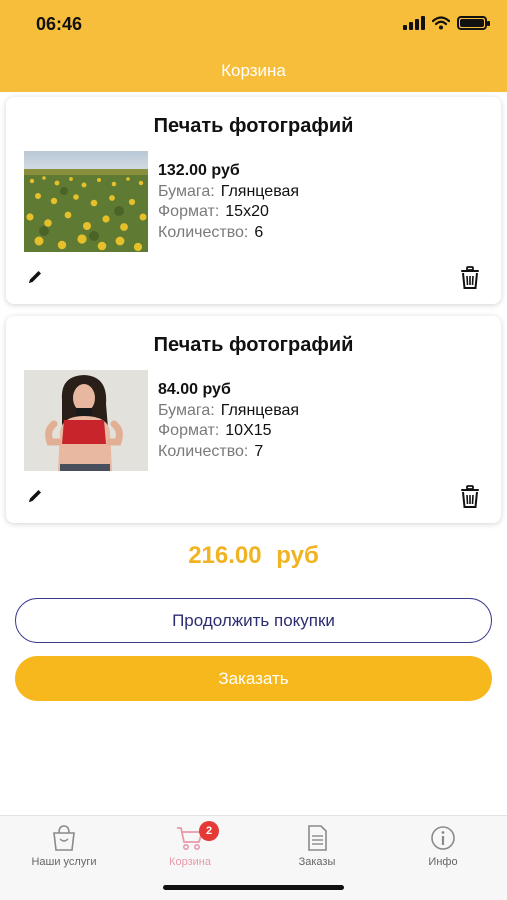 This screenshot has height=900, width=507. Describe the element at coordinates (441, 23) in the screenshot. I see `wifi-icon` at that location.